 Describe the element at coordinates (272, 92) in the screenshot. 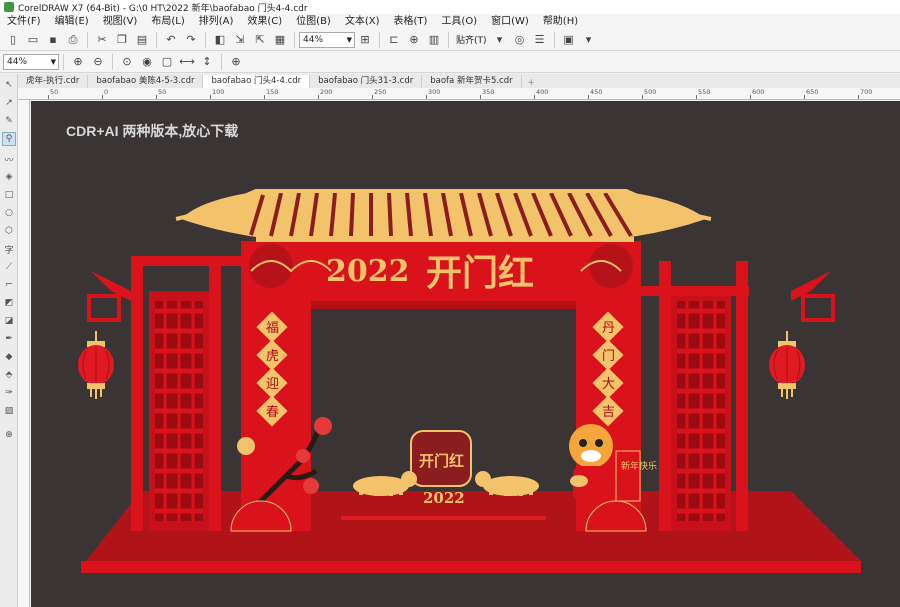

I see `ruler-label: 150` at that location.